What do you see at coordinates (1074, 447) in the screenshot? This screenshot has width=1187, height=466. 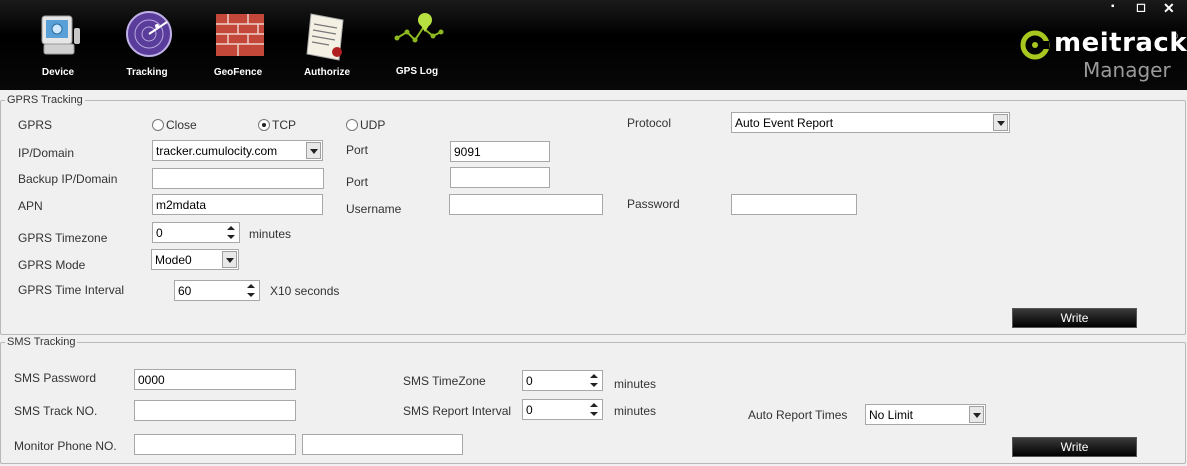 I see `sms-write-button: Write` at bounding box center [1074, 447].